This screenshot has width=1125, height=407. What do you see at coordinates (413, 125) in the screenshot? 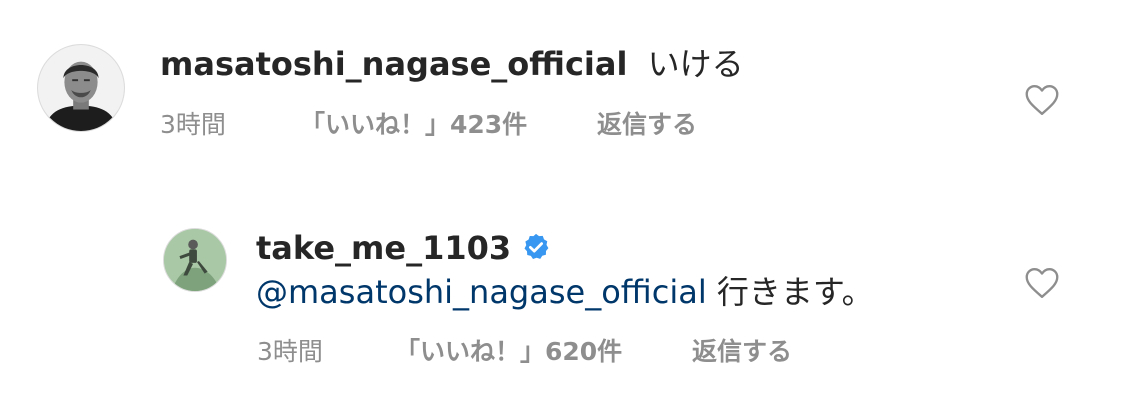
I see `likes-count: 「いいね！」423件` at bounding box center [413, 125].